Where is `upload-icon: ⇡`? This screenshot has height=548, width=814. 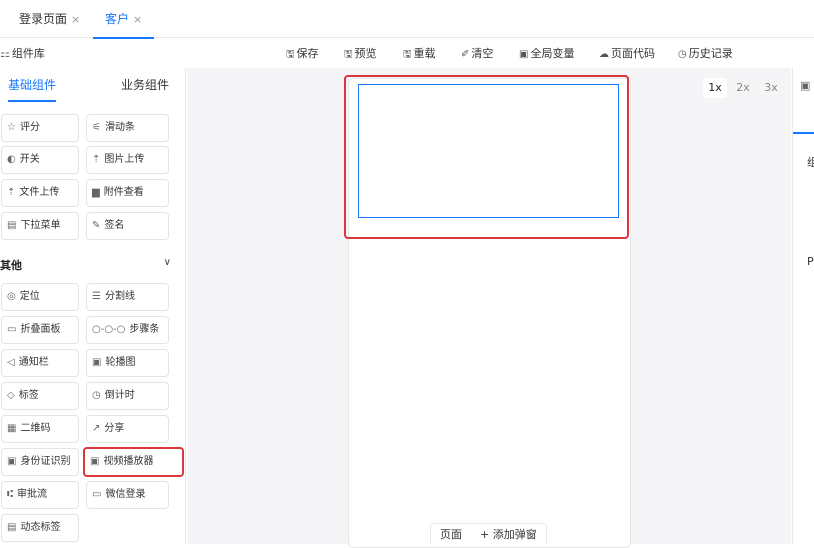 upload-icon: ⇡ is located at coordinates (96, 159).